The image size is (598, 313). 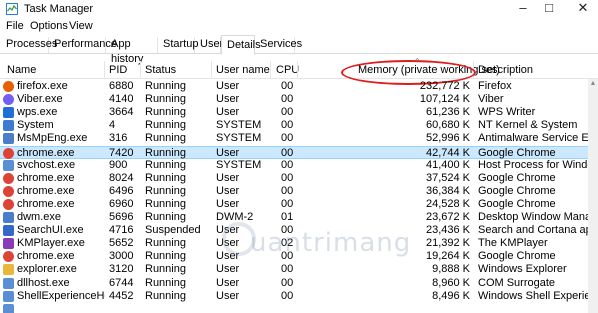 What do you see at coordinates (447, 190) in the screenshot?
I see `process-memory: 36,384 K` at bounding box center [447, 190].